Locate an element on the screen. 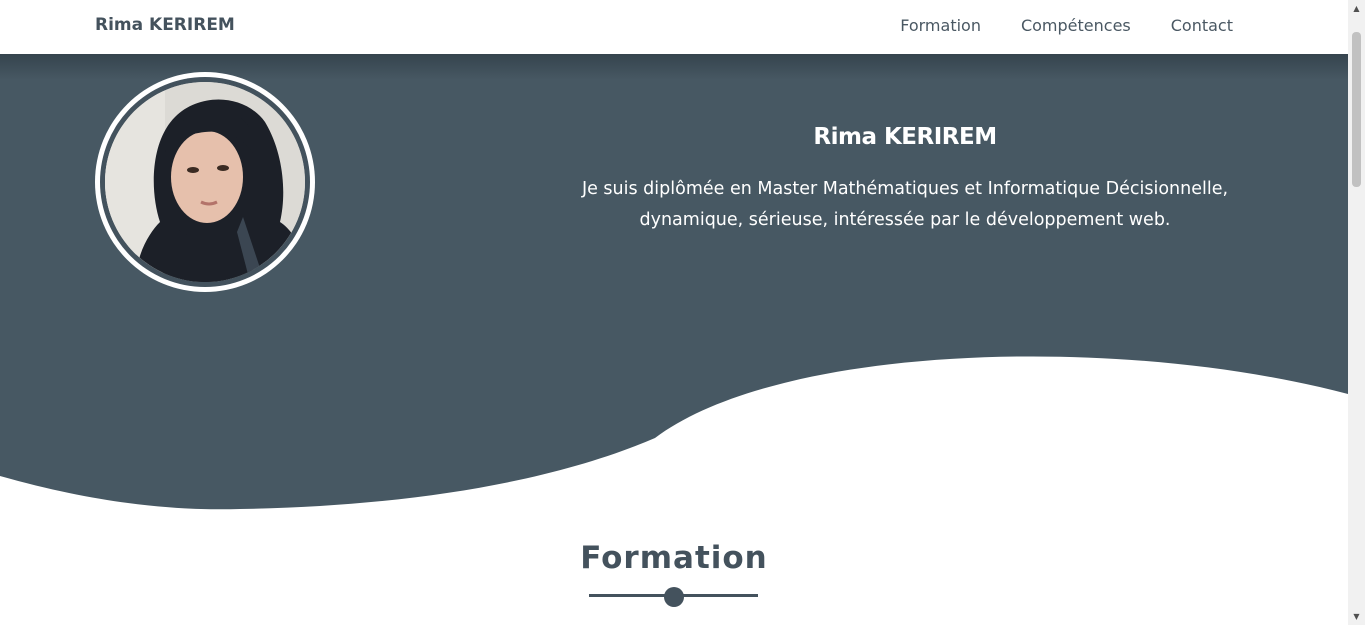 This screenshot has height=625, width=1365. nav-link-contact: Contact is located at coordinates (1202, 25).